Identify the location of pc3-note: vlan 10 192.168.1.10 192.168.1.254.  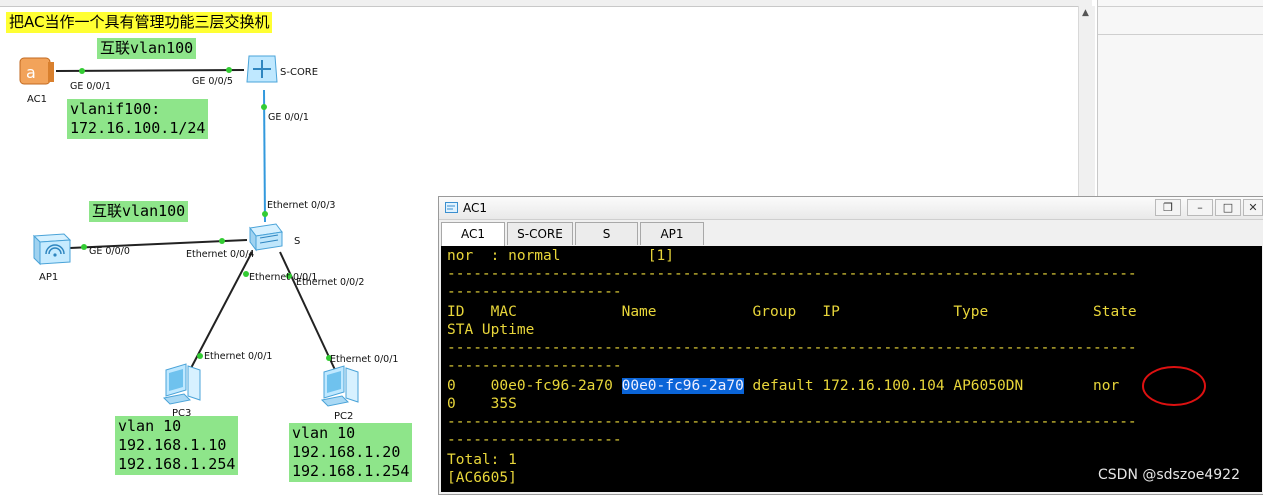
(177, 445).